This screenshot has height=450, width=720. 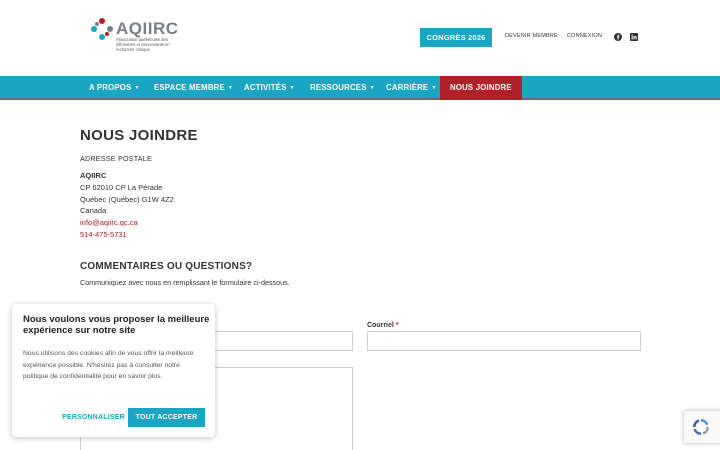 I want to click on form-title: COMMENTAIRES OU QUESTIONS?, so click(x=166, y=266).